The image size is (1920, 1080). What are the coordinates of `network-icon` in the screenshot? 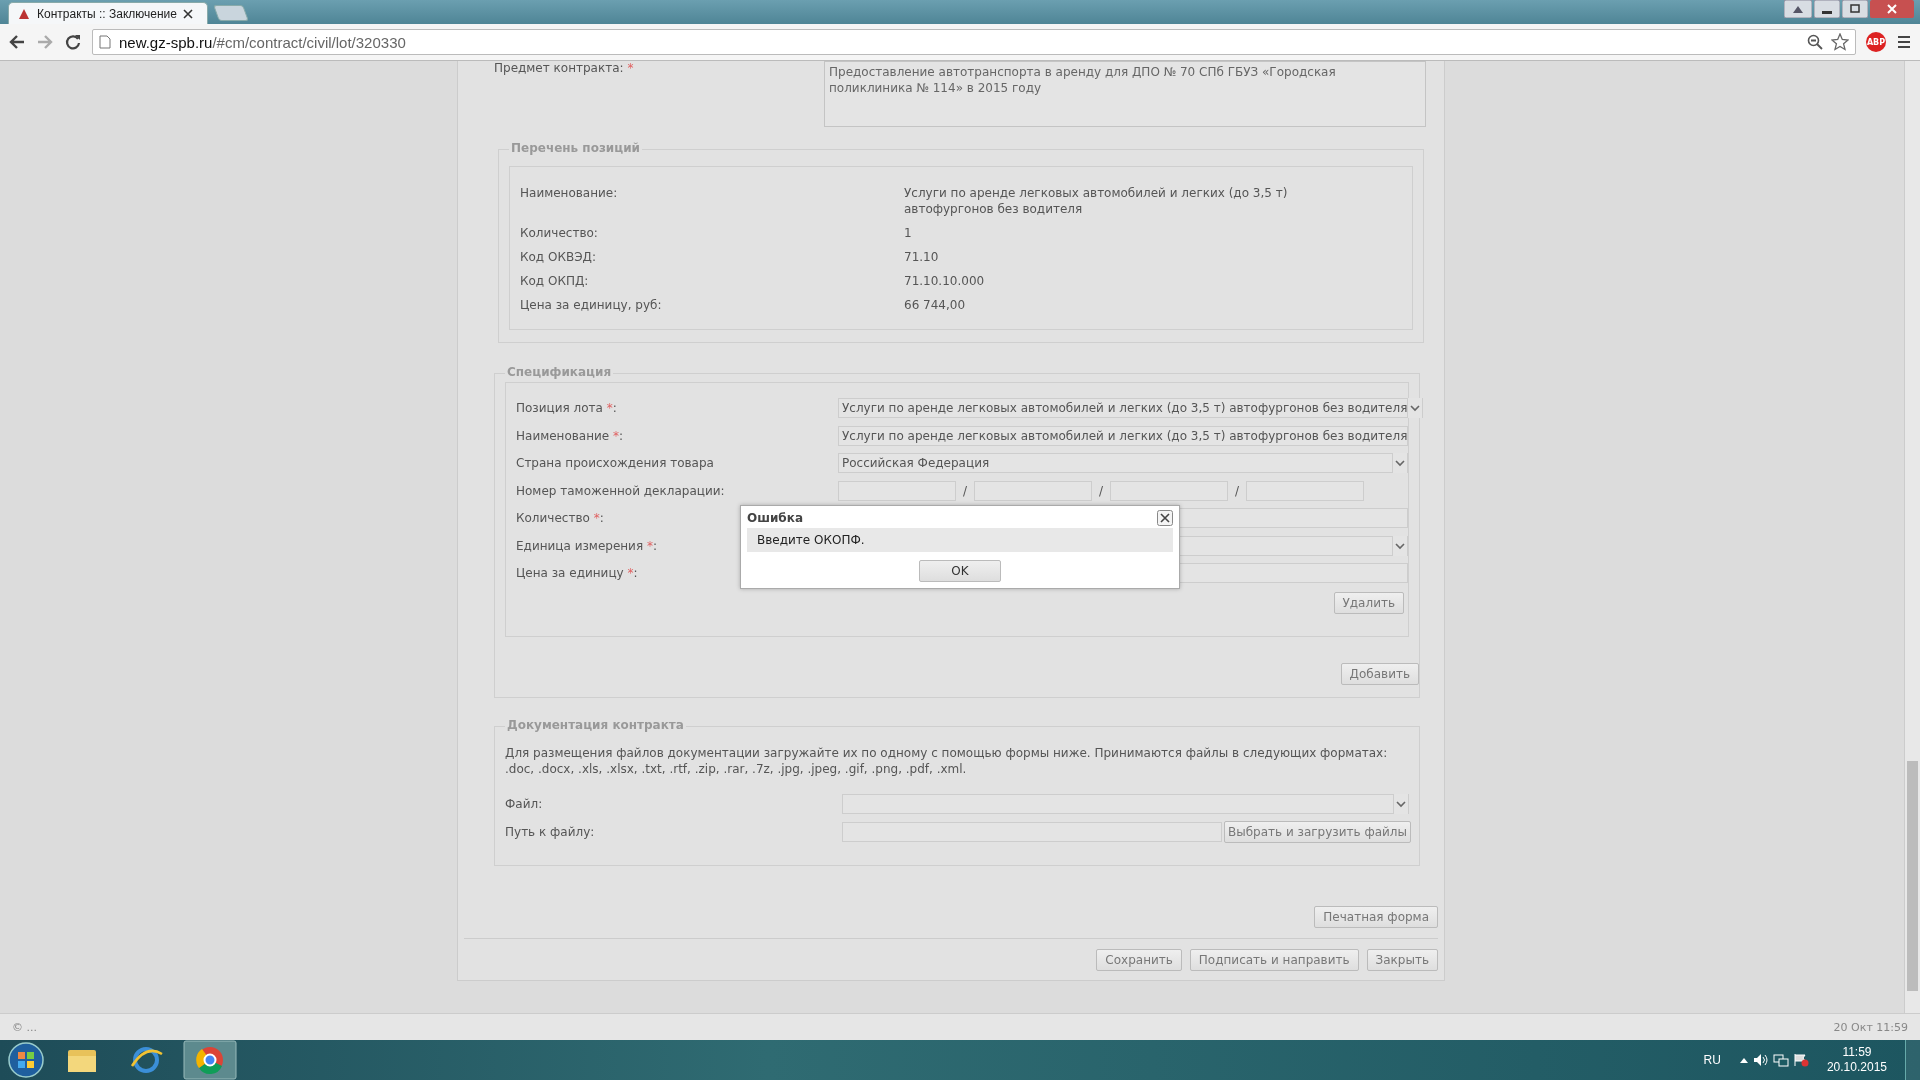 It's located at (1780, 1060).